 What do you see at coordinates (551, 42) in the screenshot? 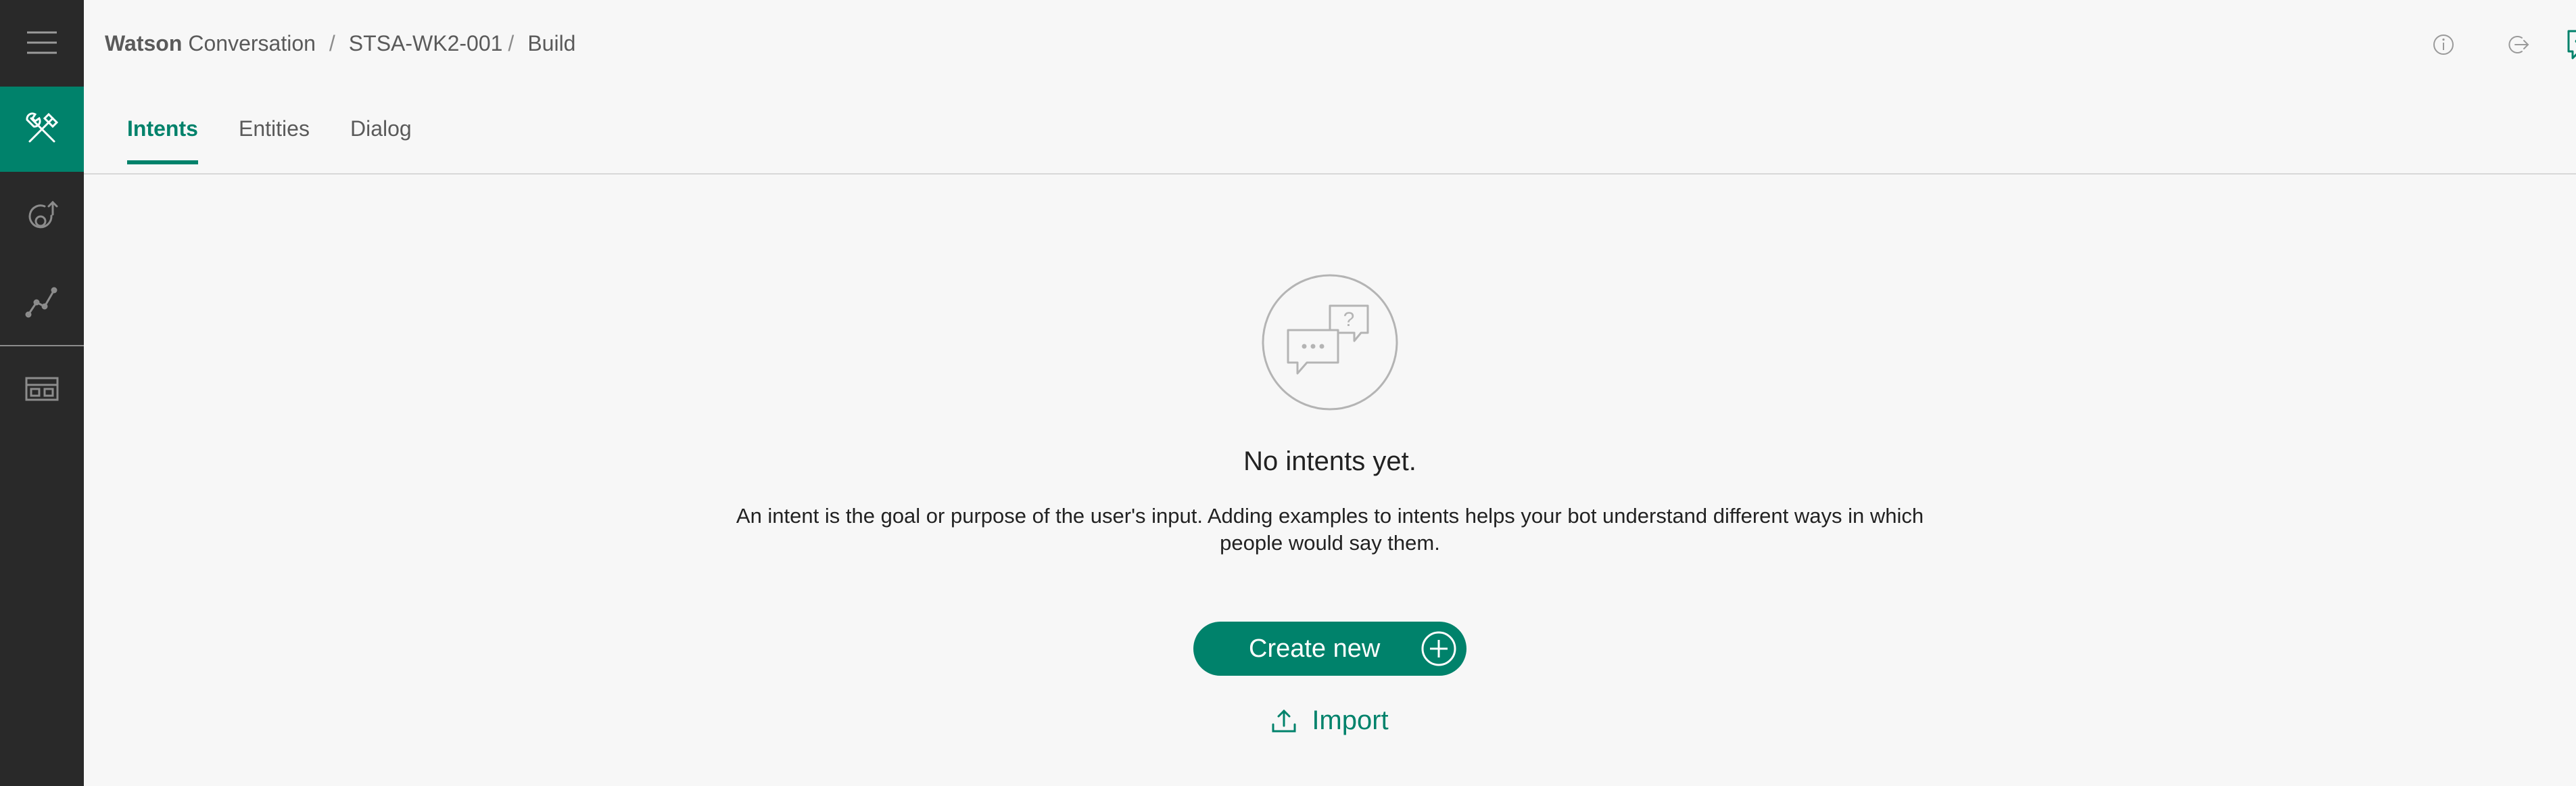
I see `breadcrumb-page: Build` at bounding box center [551, 42].